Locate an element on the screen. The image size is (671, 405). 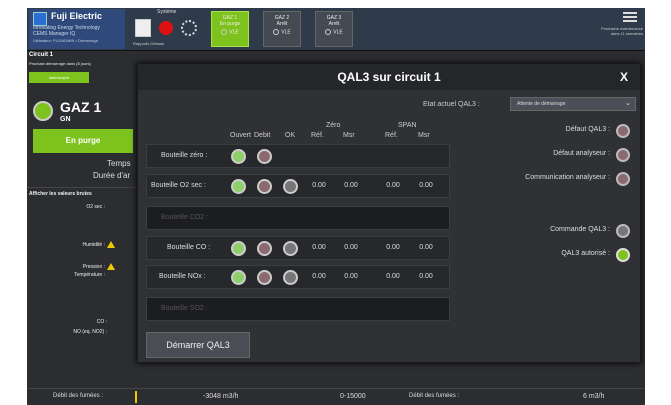
tab-gaz1-mode: VLE is located at coordinates (234, 32).